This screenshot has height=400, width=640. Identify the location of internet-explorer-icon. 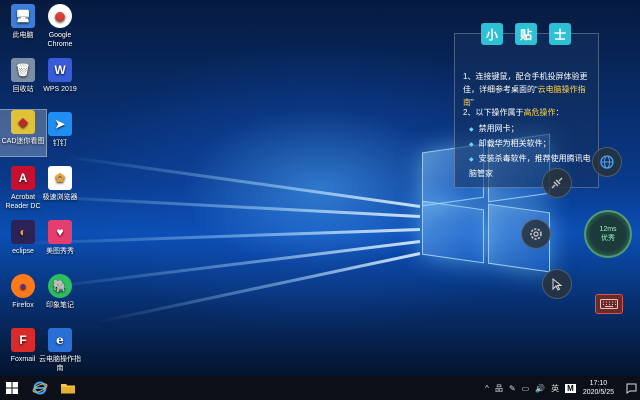
(40, 388).